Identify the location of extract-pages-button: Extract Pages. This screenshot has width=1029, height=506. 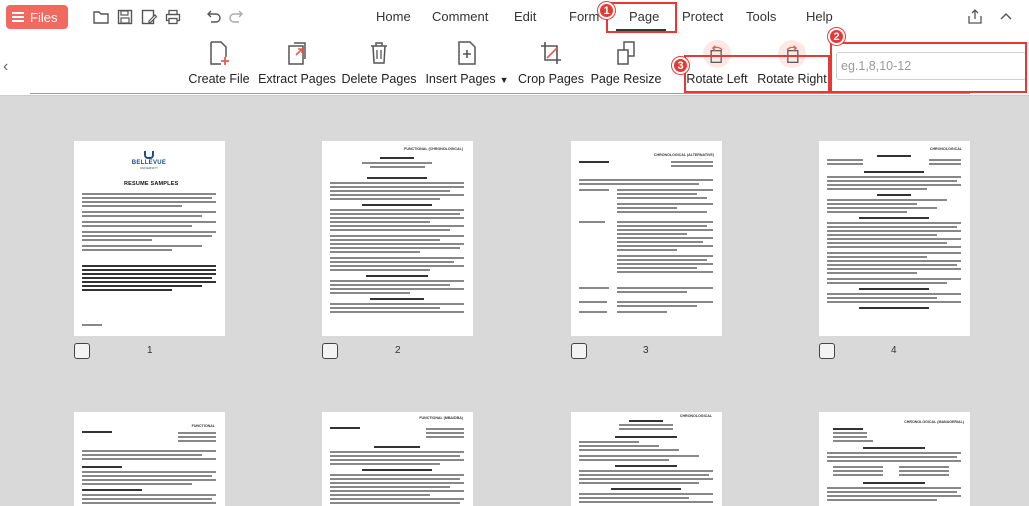
(297, 66).